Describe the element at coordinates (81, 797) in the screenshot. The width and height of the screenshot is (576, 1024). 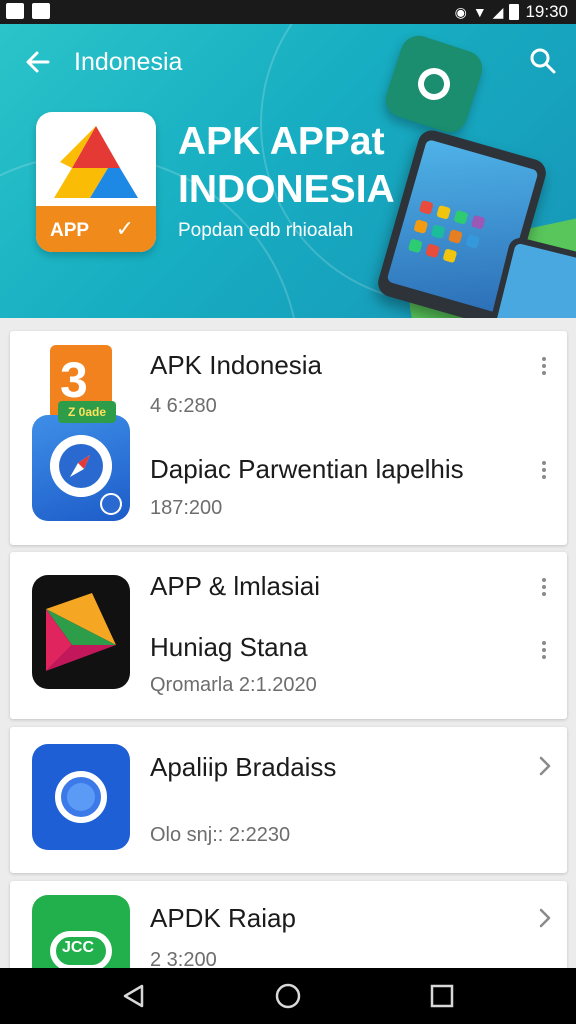
I see `camera-lens-app-icon` at that location.